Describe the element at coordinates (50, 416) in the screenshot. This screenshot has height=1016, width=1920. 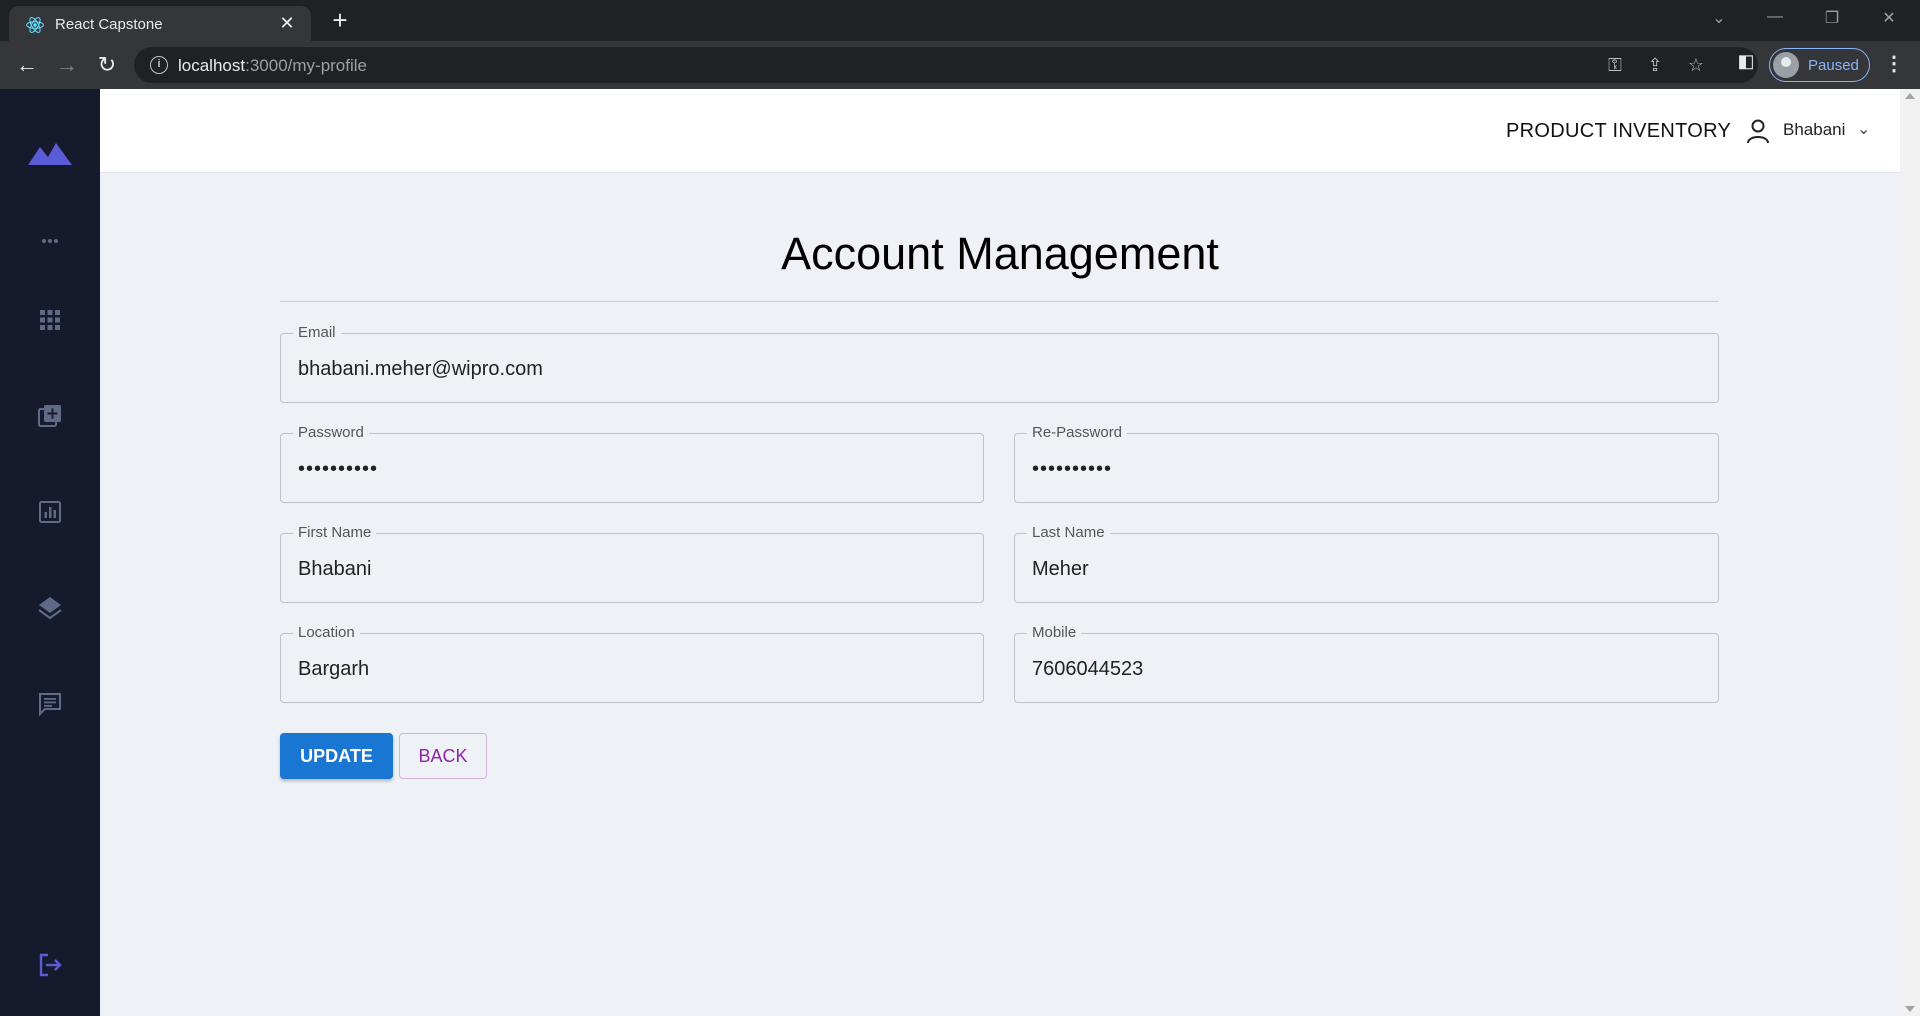
I see `add-to-library-icon` at that location.